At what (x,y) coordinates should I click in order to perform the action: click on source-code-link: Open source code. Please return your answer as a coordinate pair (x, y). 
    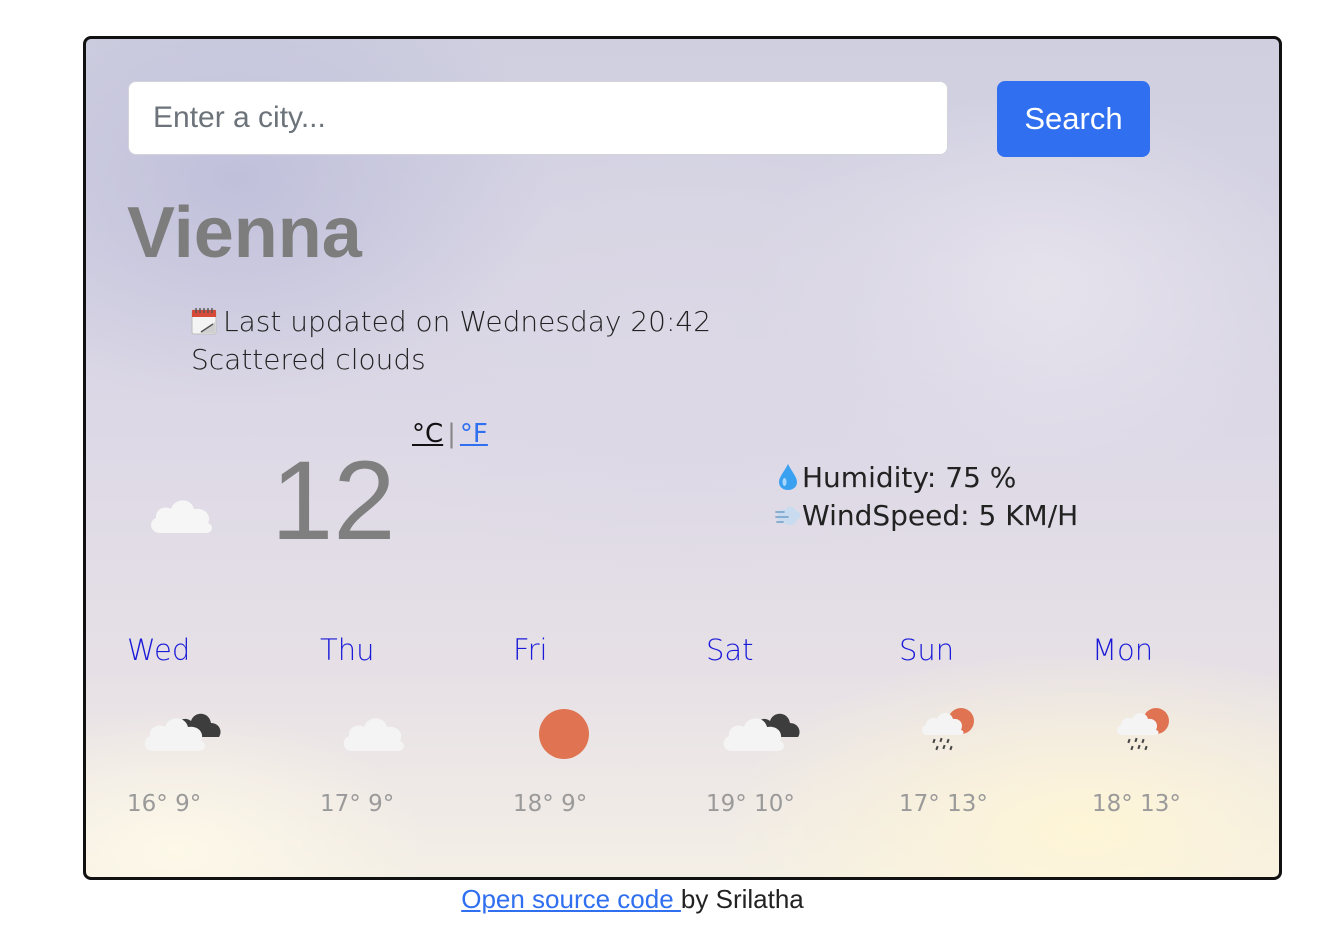
    Looking at the image, I should click on (571, 899).